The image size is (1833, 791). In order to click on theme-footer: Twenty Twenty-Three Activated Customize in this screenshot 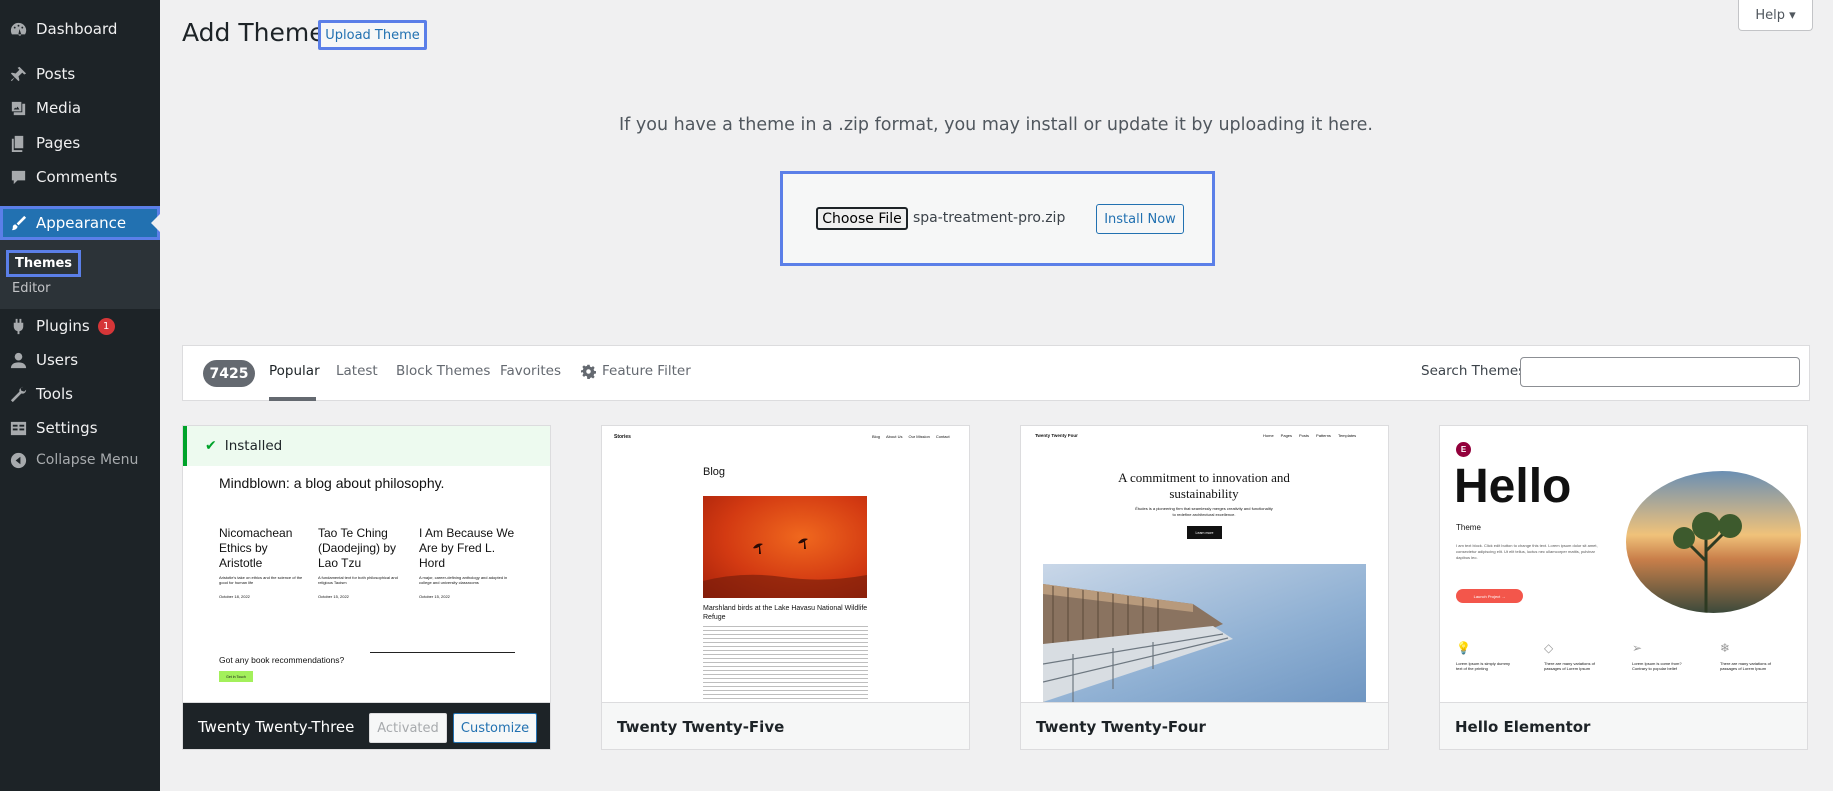, I will do `click(366, 725)`.